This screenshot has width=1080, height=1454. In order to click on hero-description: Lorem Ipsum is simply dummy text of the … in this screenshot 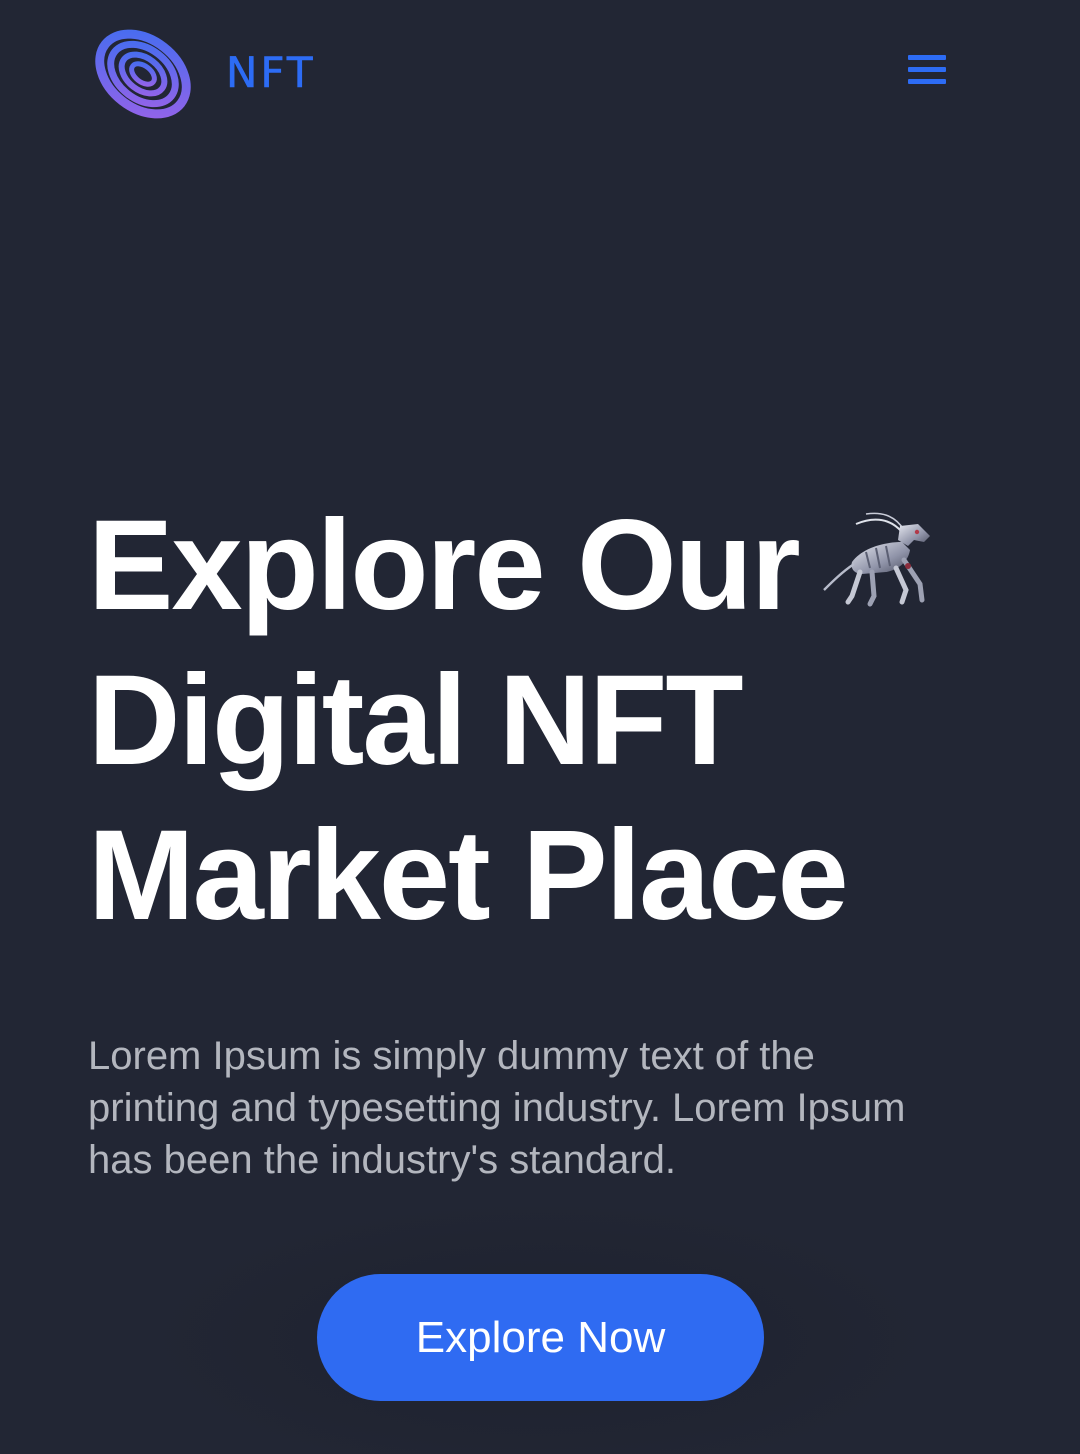, I will do `click(497, 1108)`.